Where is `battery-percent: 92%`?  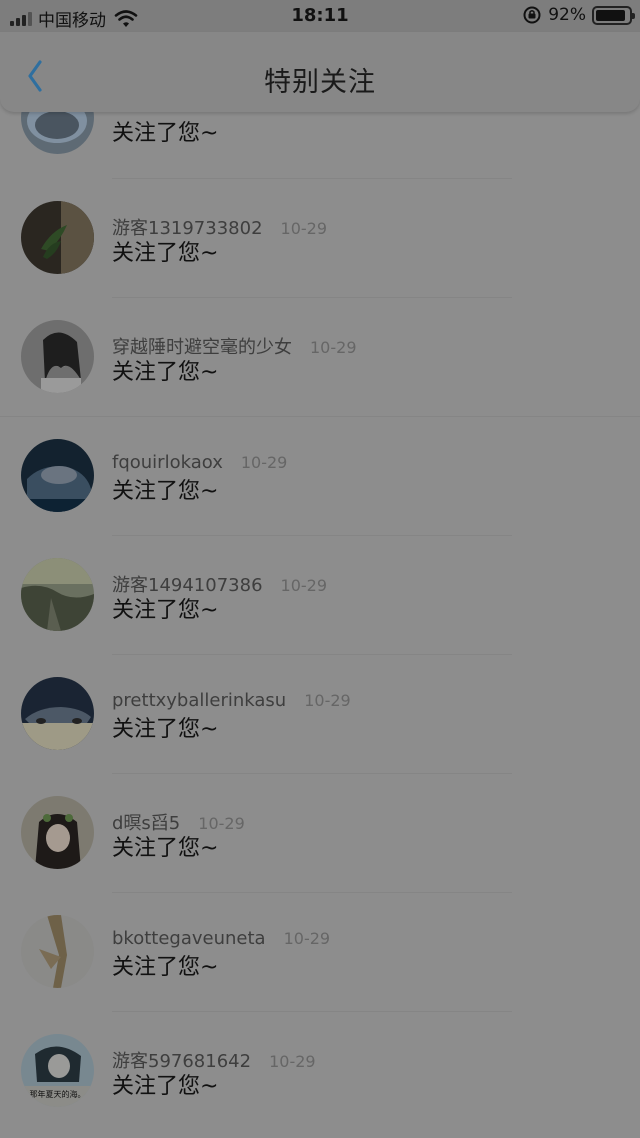
battery-percent: 92% is located at coordinates (567, 15).